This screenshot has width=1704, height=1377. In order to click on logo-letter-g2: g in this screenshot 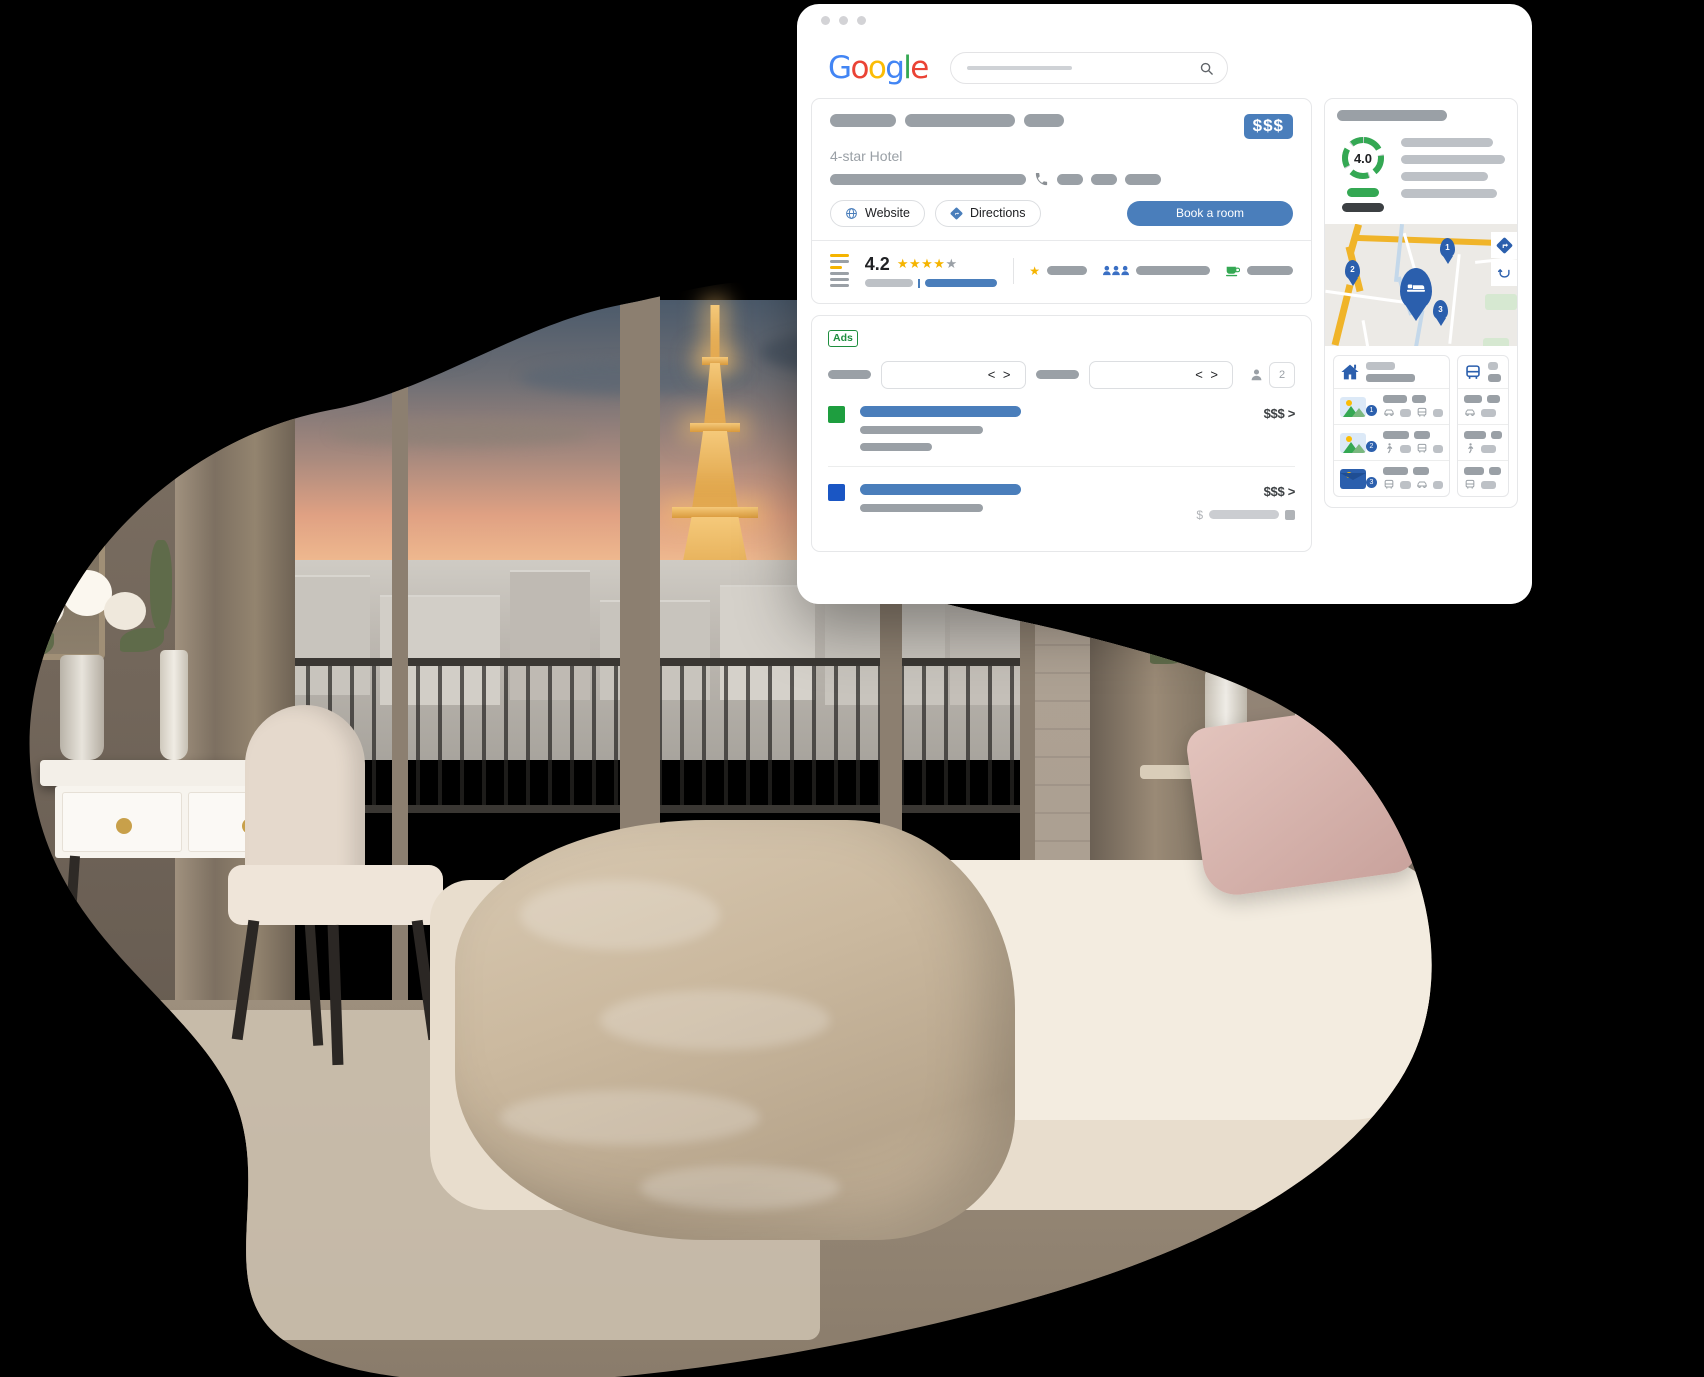, I will do `click(895, 68)`.